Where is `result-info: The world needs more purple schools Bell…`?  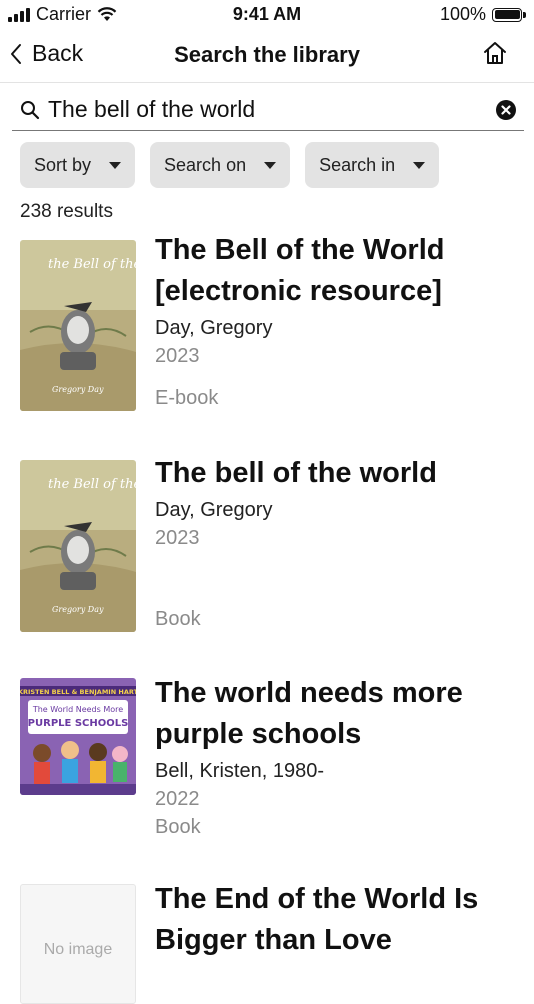
result-info: The world needs more purple schools Bell… is located at coordinates (335, 757).